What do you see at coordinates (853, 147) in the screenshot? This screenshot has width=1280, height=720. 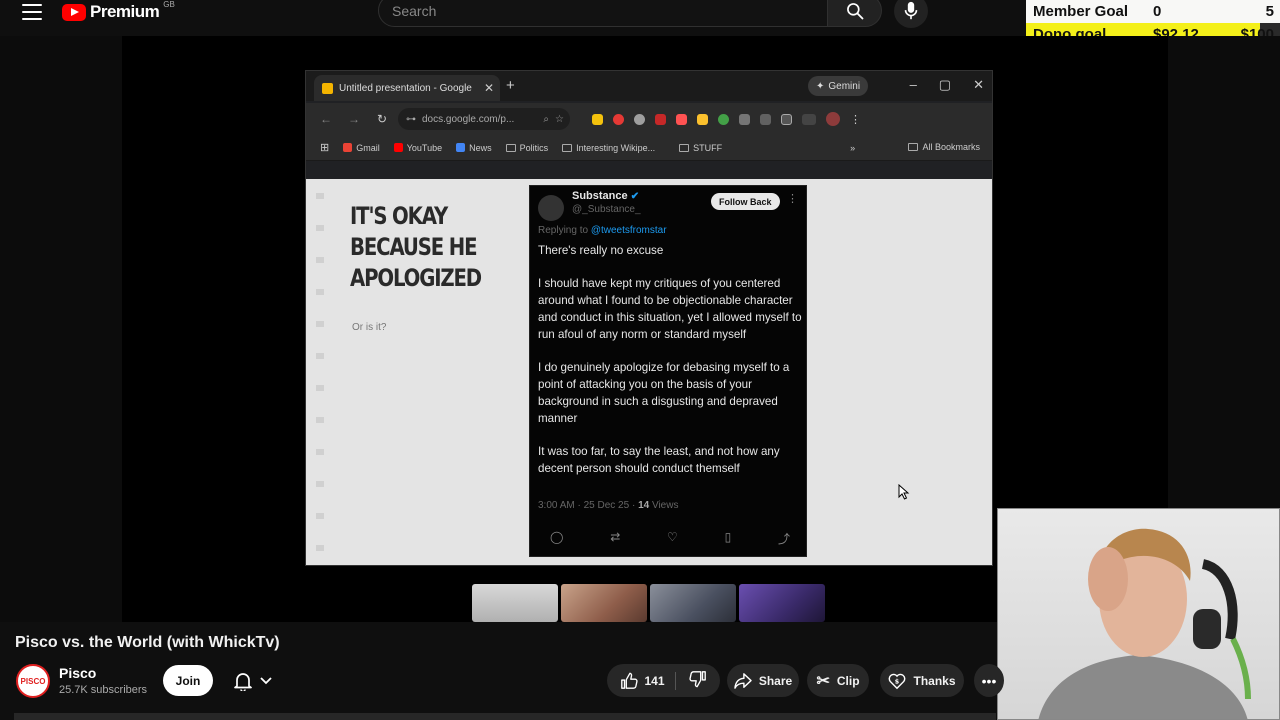 I see `chevron-right-icon: »` at bounding box center [853, 147].